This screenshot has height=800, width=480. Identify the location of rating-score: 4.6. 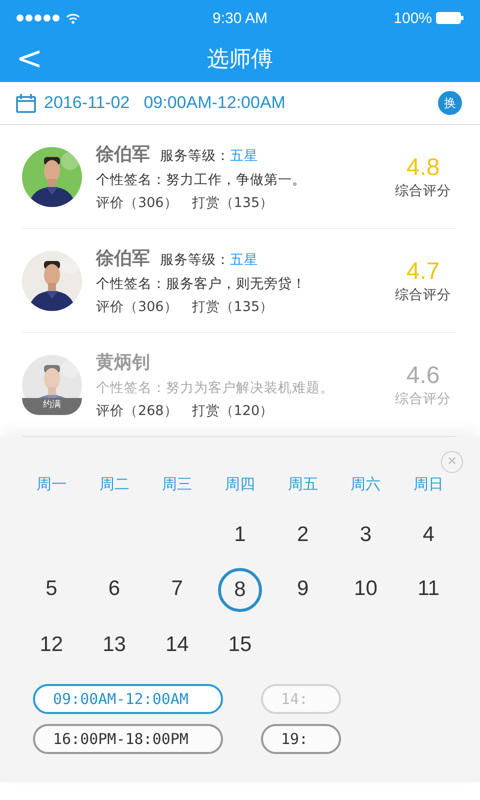
(423, 376).